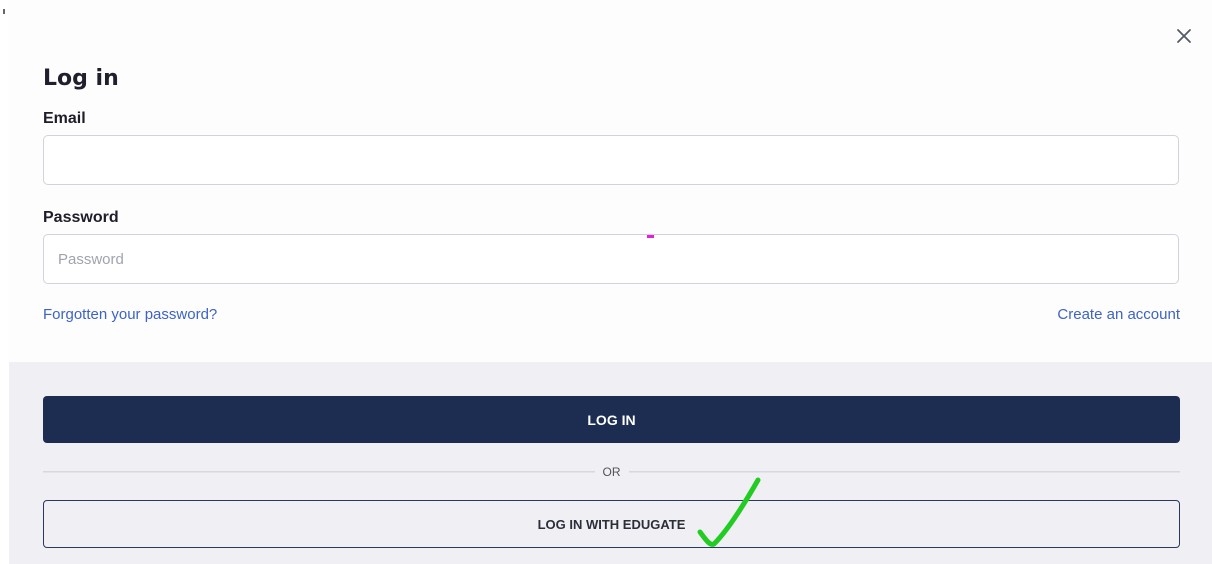  I want to click on email-field, so click(611, 160).